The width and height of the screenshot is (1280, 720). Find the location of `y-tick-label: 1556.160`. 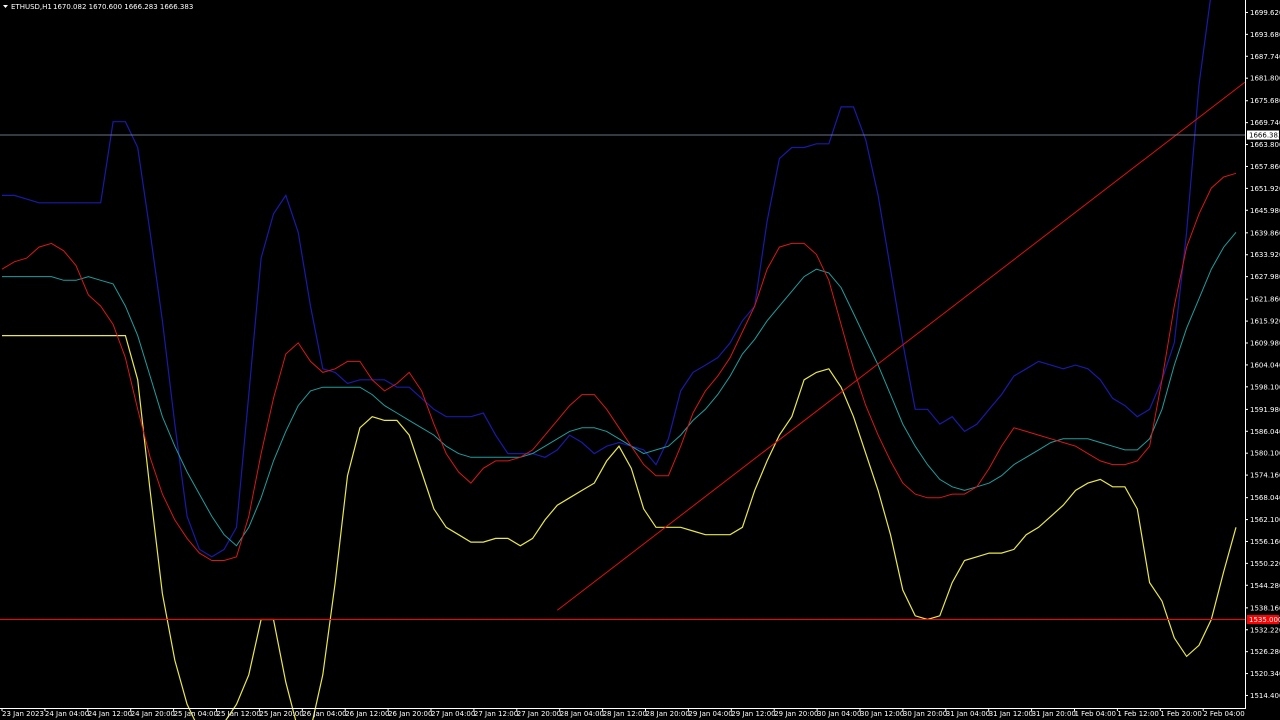

y-tick-label: 1556.160 is located at coordinates (1265, 542).